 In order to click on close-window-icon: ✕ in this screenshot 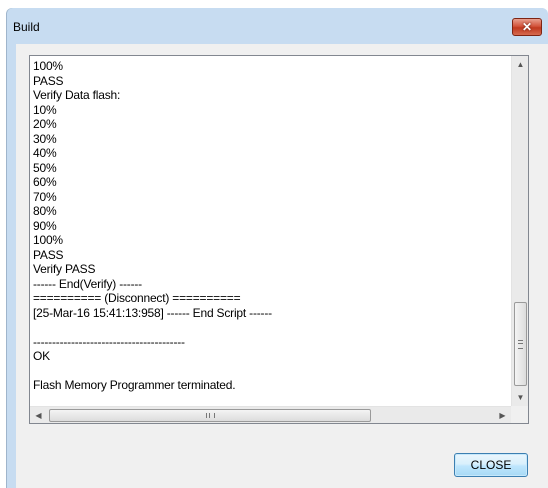, I will do `click(527, 27)`.